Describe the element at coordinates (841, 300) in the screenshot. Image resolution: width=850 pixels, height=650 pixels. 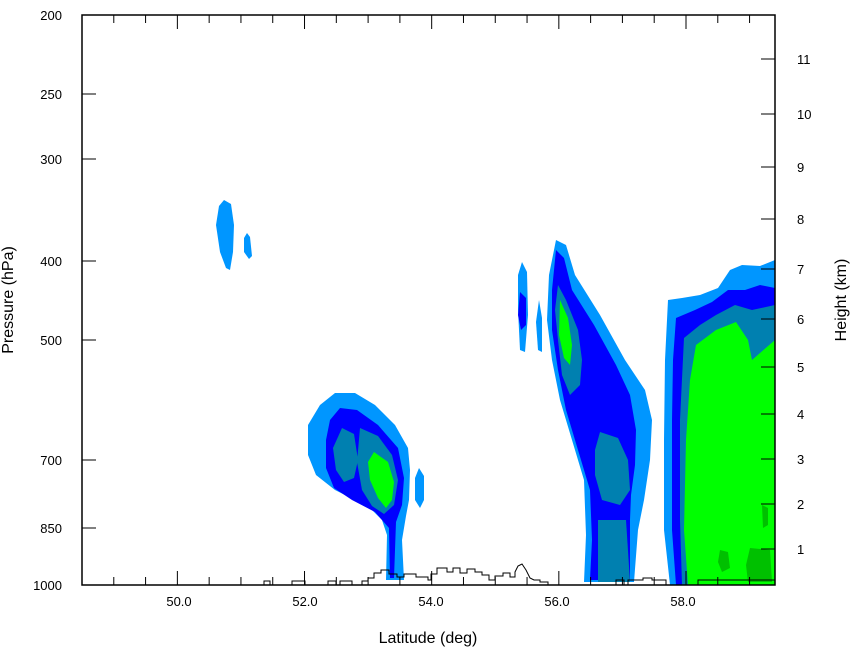
I see `height-axis-title: Height (km)` at that location.